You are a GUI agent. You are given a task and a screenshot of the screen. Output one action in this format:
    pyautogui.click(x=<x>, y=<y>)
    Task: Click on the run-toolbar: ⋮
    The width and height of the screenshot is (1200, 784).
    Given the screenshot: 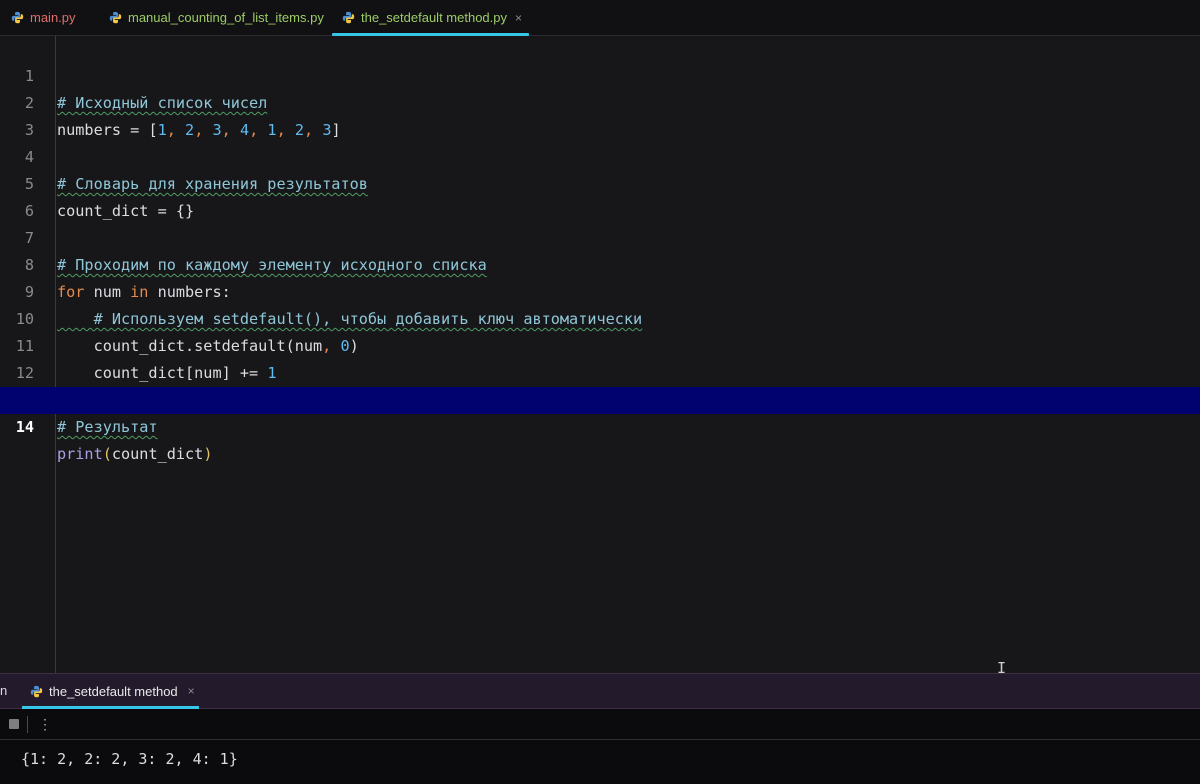 What is the action you would take?
    pyautogui.click(x=600, y=724)
    